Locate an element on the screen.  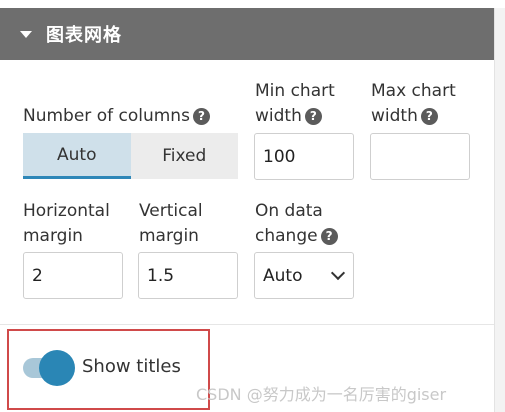
panel-header: 图表网格 is located at coordinates (247, 34).